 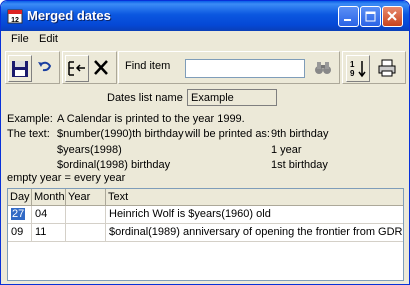 What do you see at coordinates (89, 150) in the screenshot?
I see `example-text-2: $years(1998)` at bounding box center [89, 150].